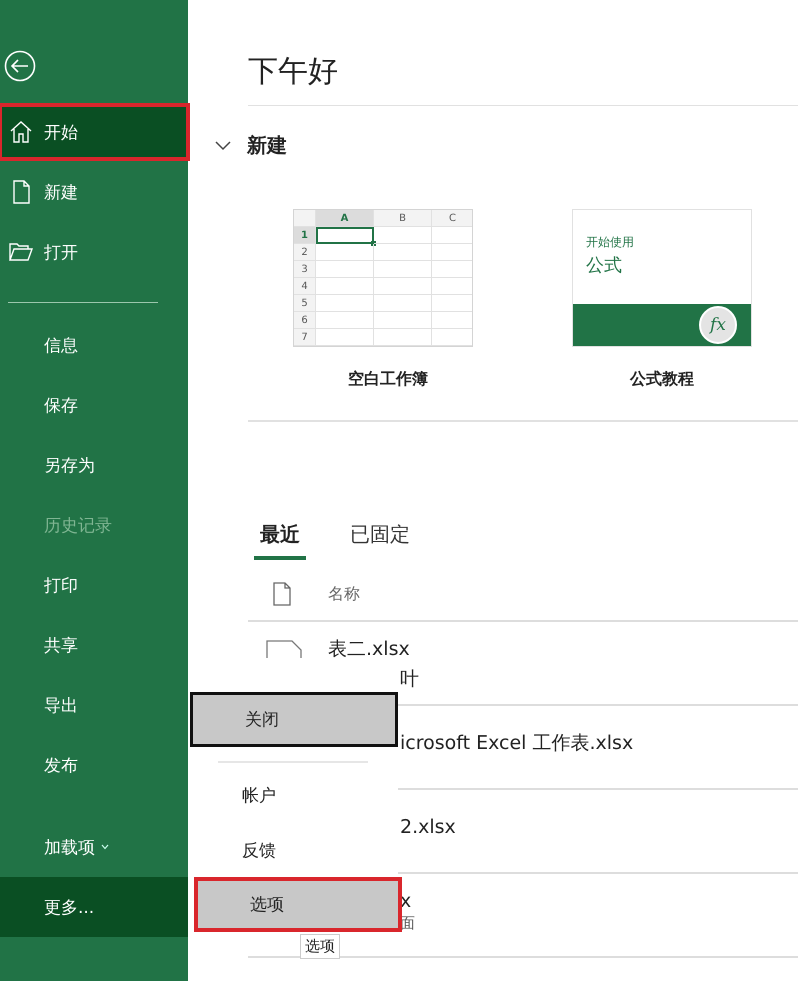 Image resolution: width=798 pixels, height=981 pixels. What do you see at coordinates (61, 585) in the screenshot?
I see `sidebar-item-label: 打印` at bounding box center [61, 585].